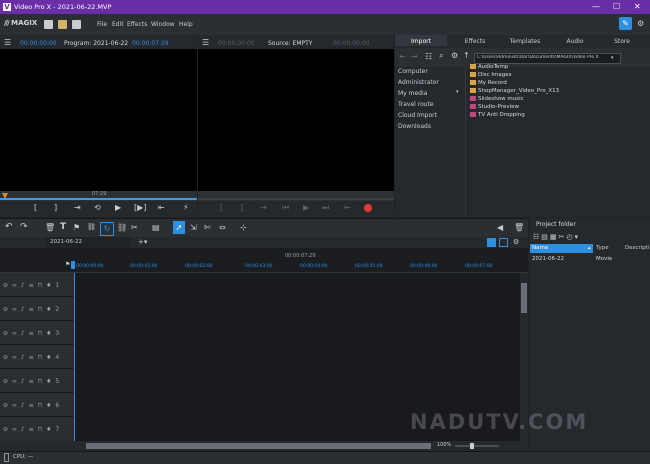 Image resolution: width=650 pixels, height=464 pixels. Describe the element at coordinates (63, 227) in the screenshot. I see `title-text-icon: T` at that location.